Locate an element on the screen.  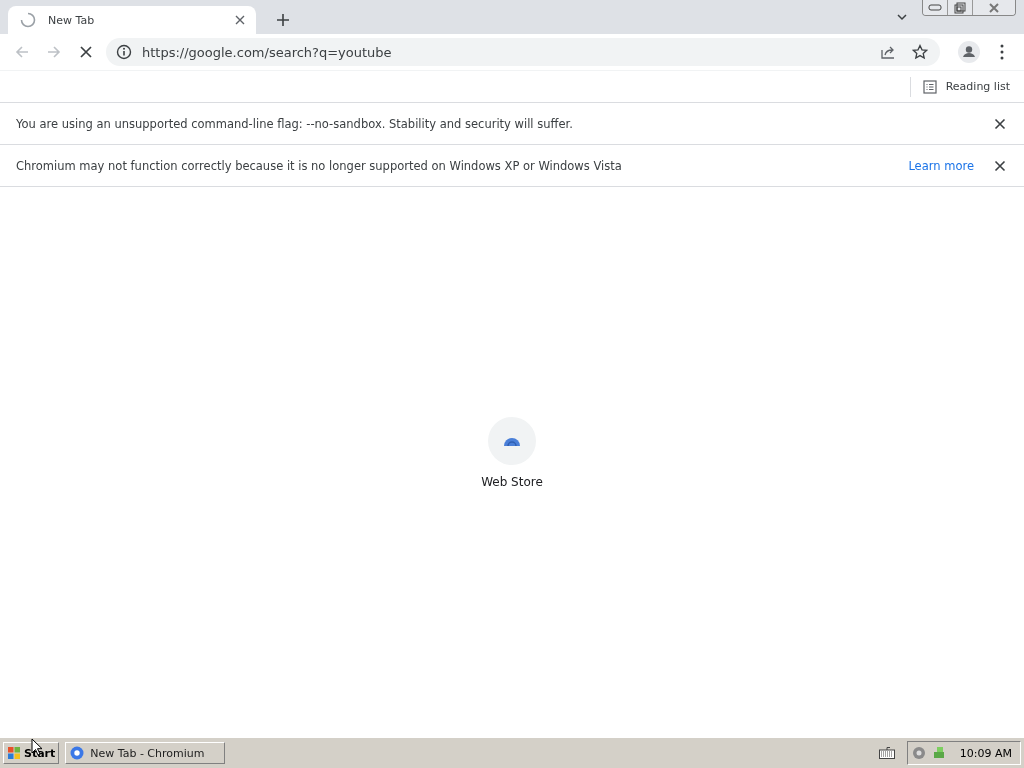
speaker-icon is located at coordinates (918, 753).